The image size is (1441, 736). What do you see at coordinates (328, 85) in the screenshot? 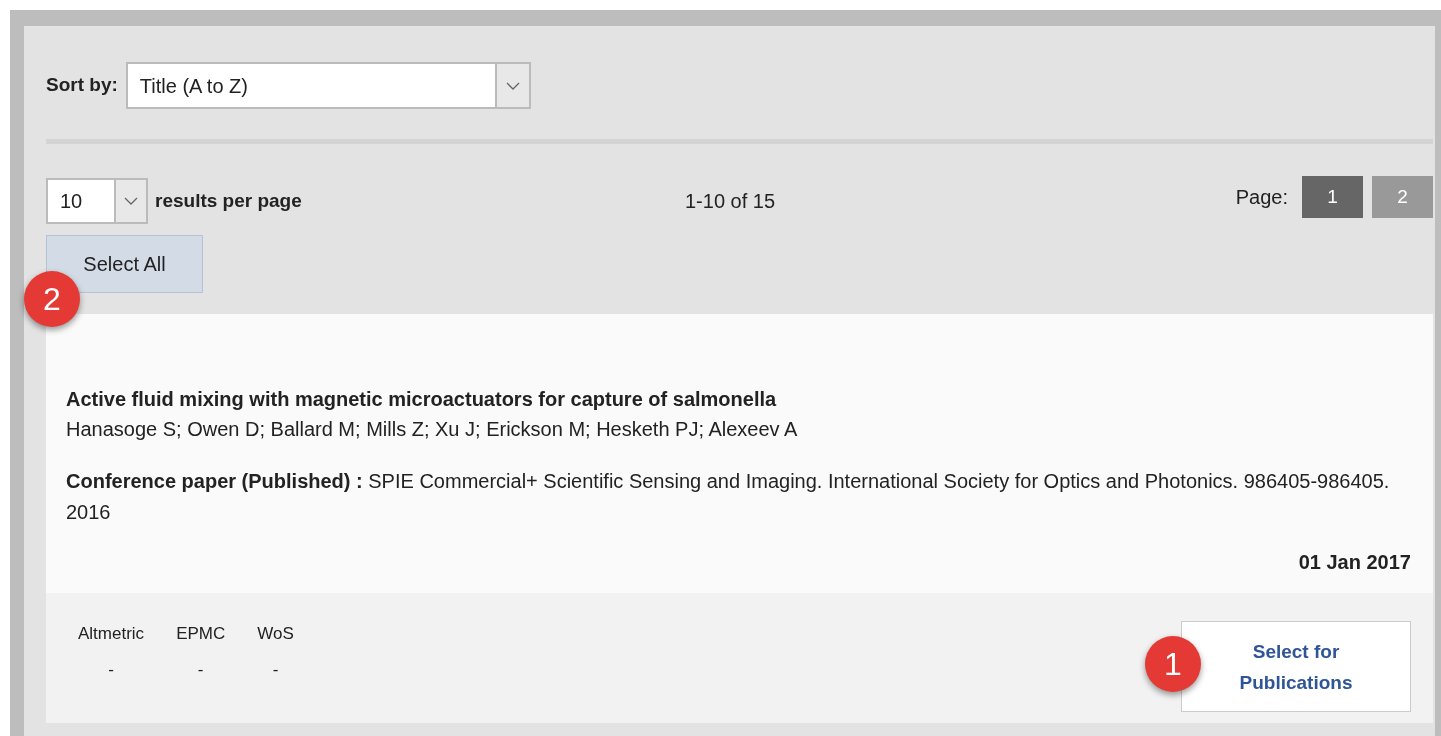
I see `sort-dropdown: Title (A to Z)` at bounding box center [328, 85].